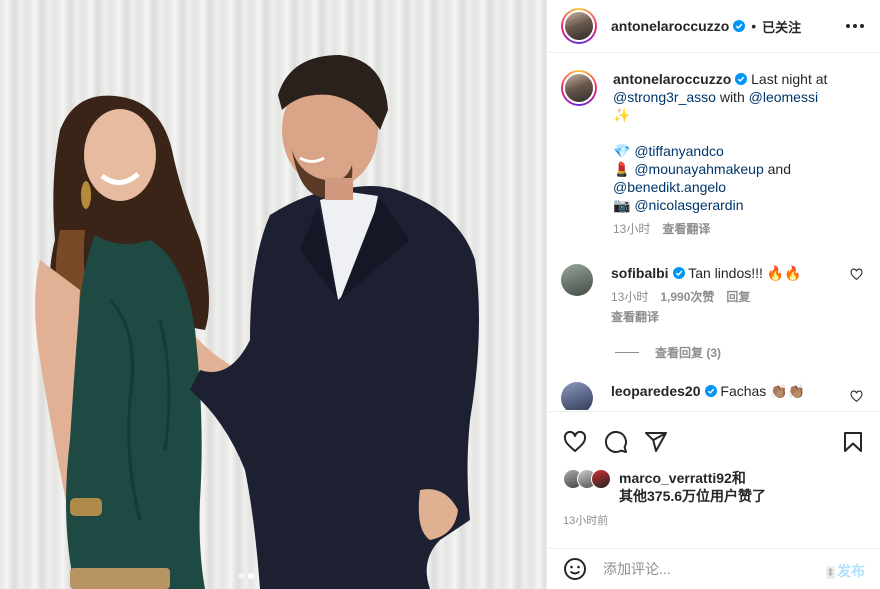 Image resolution: width=880 pixels, height=589 pixels. I want to click on comment-likes: 1,990次赞, so click(687, 297).